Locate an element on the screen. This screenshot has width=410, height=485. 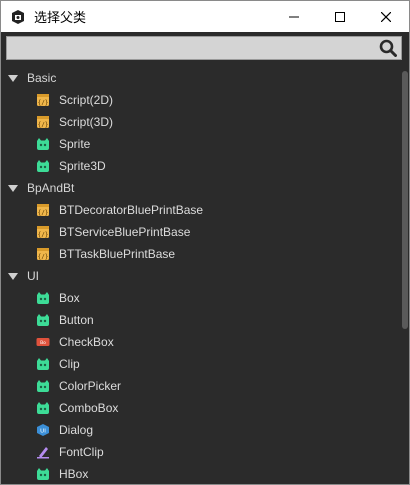
search-input is located at coordinates (191, 48).